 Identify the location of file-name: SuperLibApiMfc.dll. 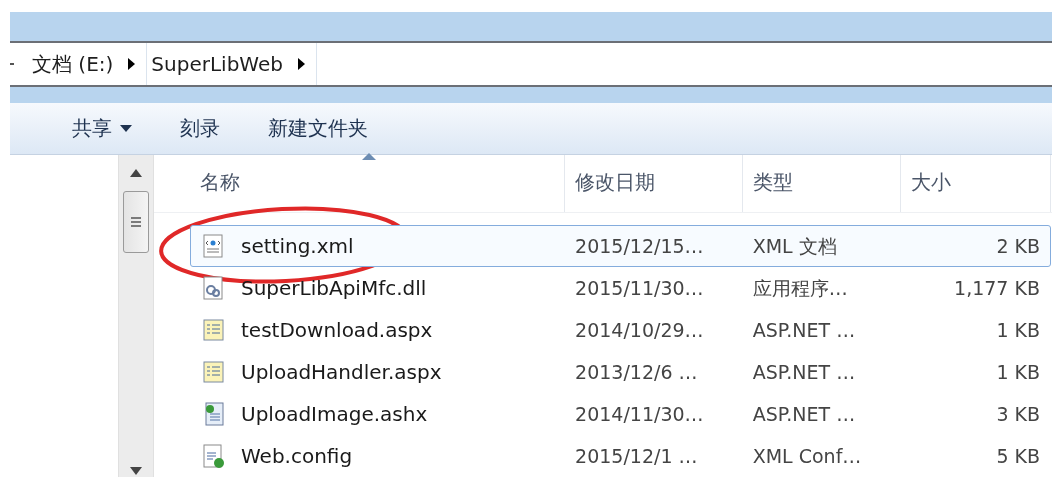
(334, 288).